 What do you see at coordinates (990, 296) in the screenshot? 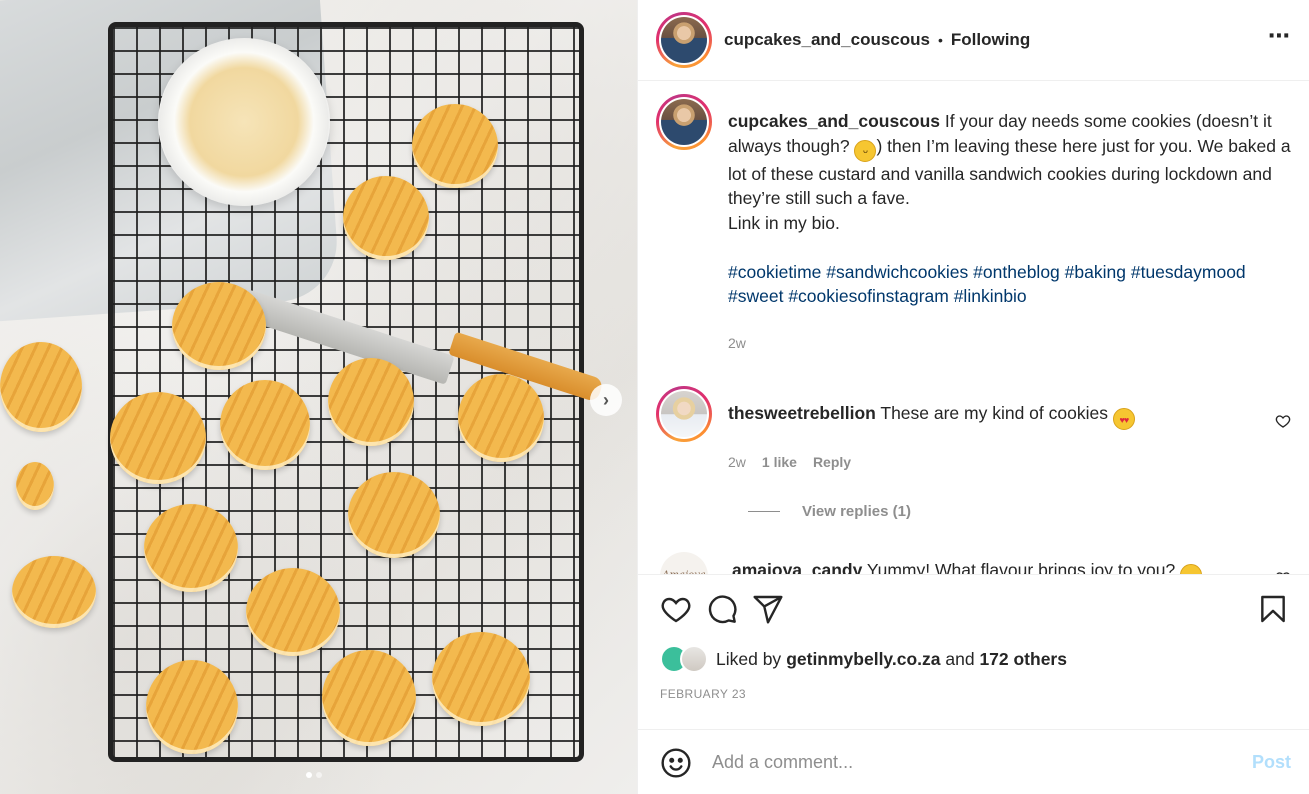
I see `hashtag: #linkinbio` at bounding box center [990, 296].